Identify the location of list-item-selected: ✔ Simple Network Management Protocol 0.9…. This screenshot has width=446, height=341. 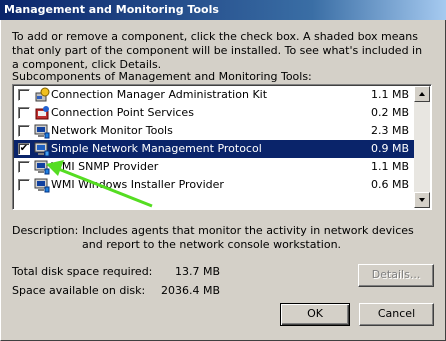
(215, 149).